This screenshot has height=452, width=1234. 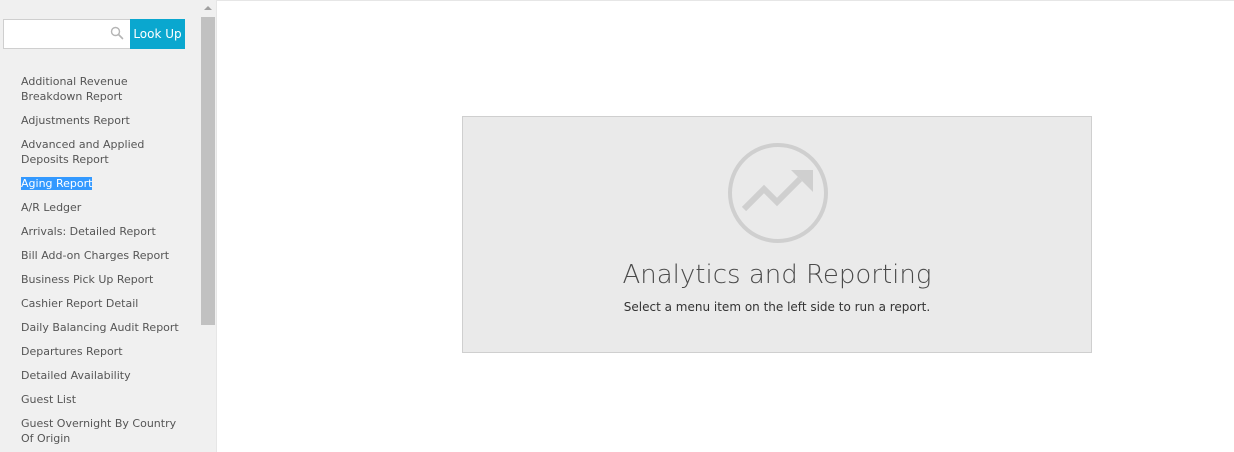 I want to click on search-bar: Look Up, so click(x=94, y=34).